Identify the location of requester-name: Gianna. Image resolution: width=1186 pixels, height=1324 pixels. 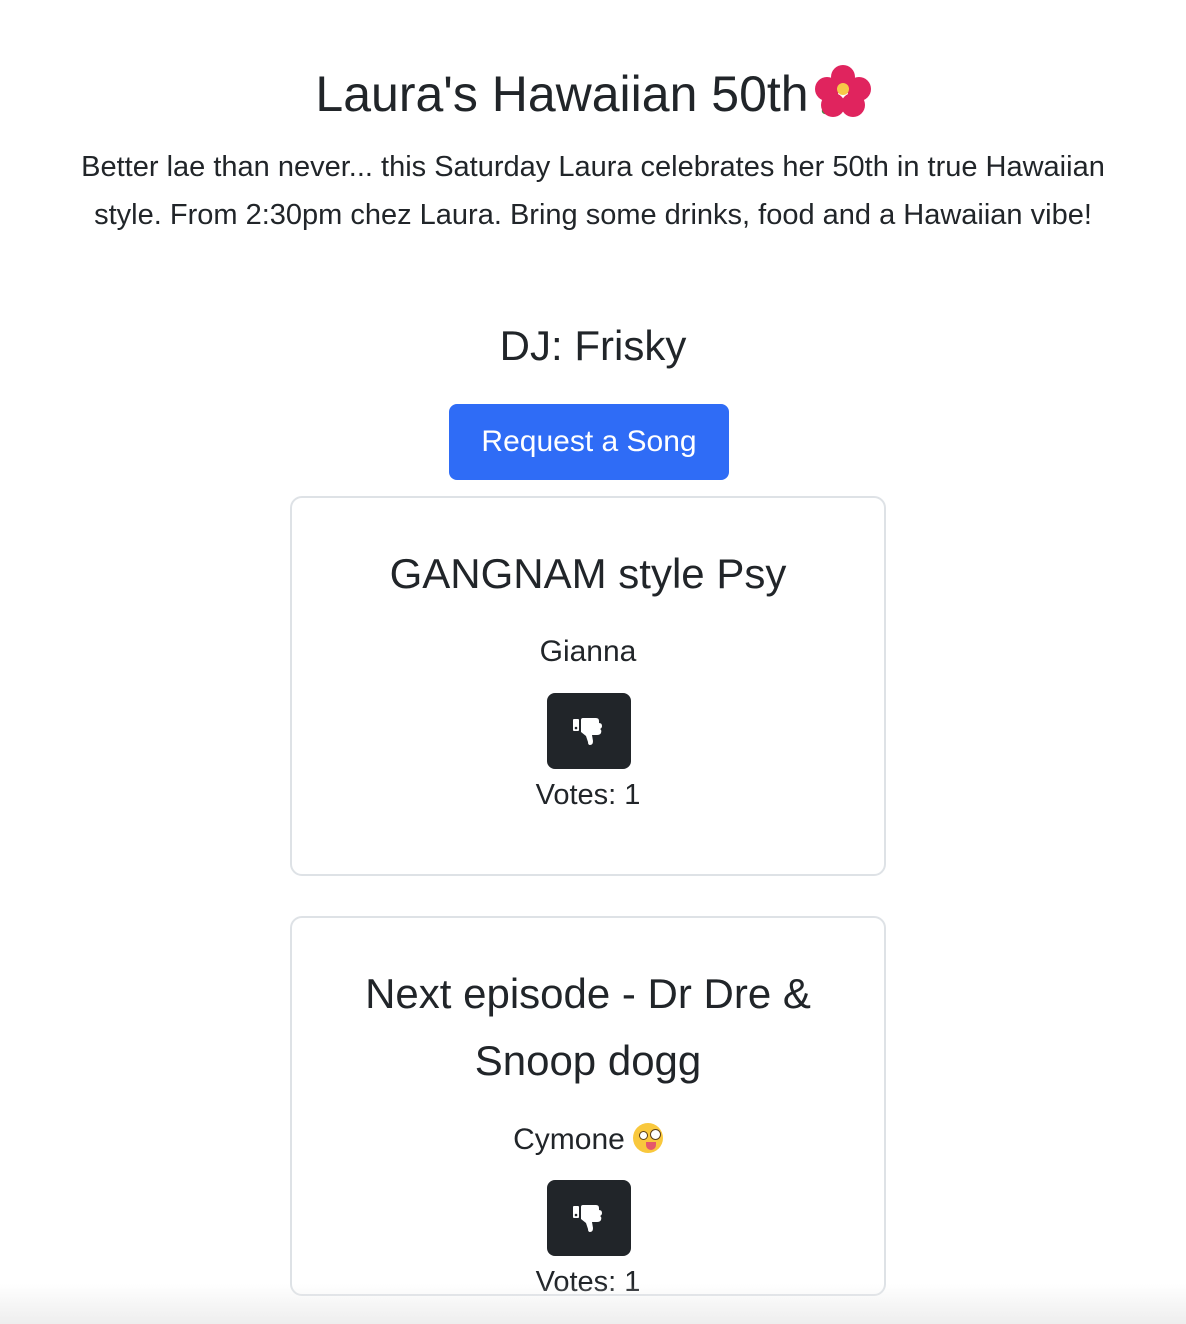
(588, 651).